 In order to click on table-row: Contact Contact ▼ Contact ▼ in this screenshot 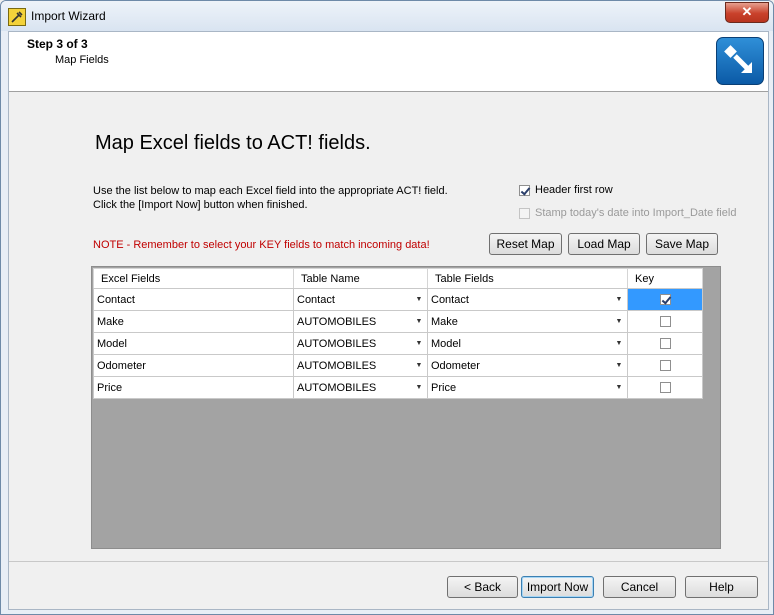, I will do `click(398, 299)`.